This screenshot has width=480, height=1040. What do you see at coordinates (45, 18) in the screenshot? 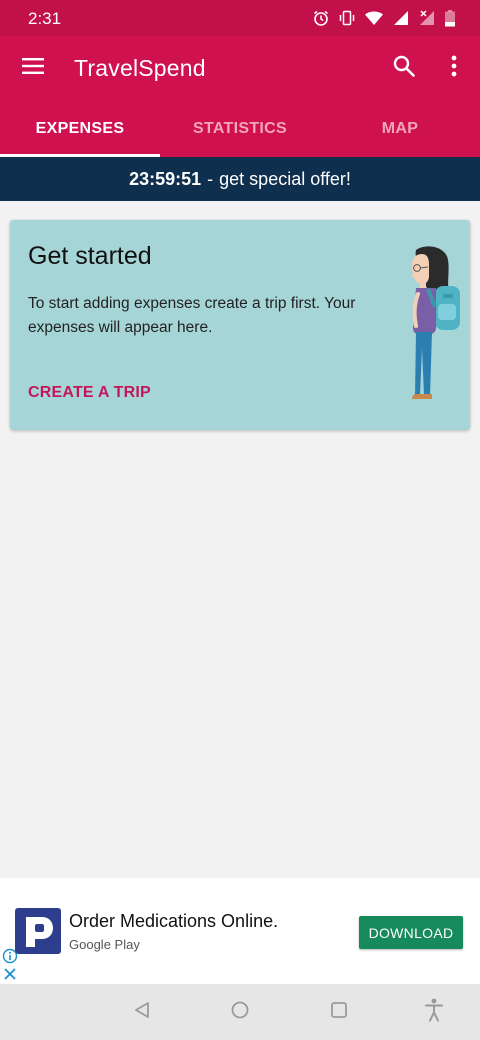
I see `status-time: 2:31` at bounding box center [45, 18].